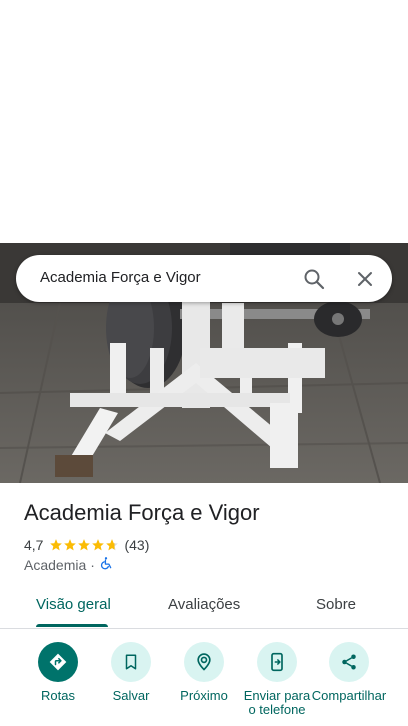  I want to click on search-icon, so click(314, 279).